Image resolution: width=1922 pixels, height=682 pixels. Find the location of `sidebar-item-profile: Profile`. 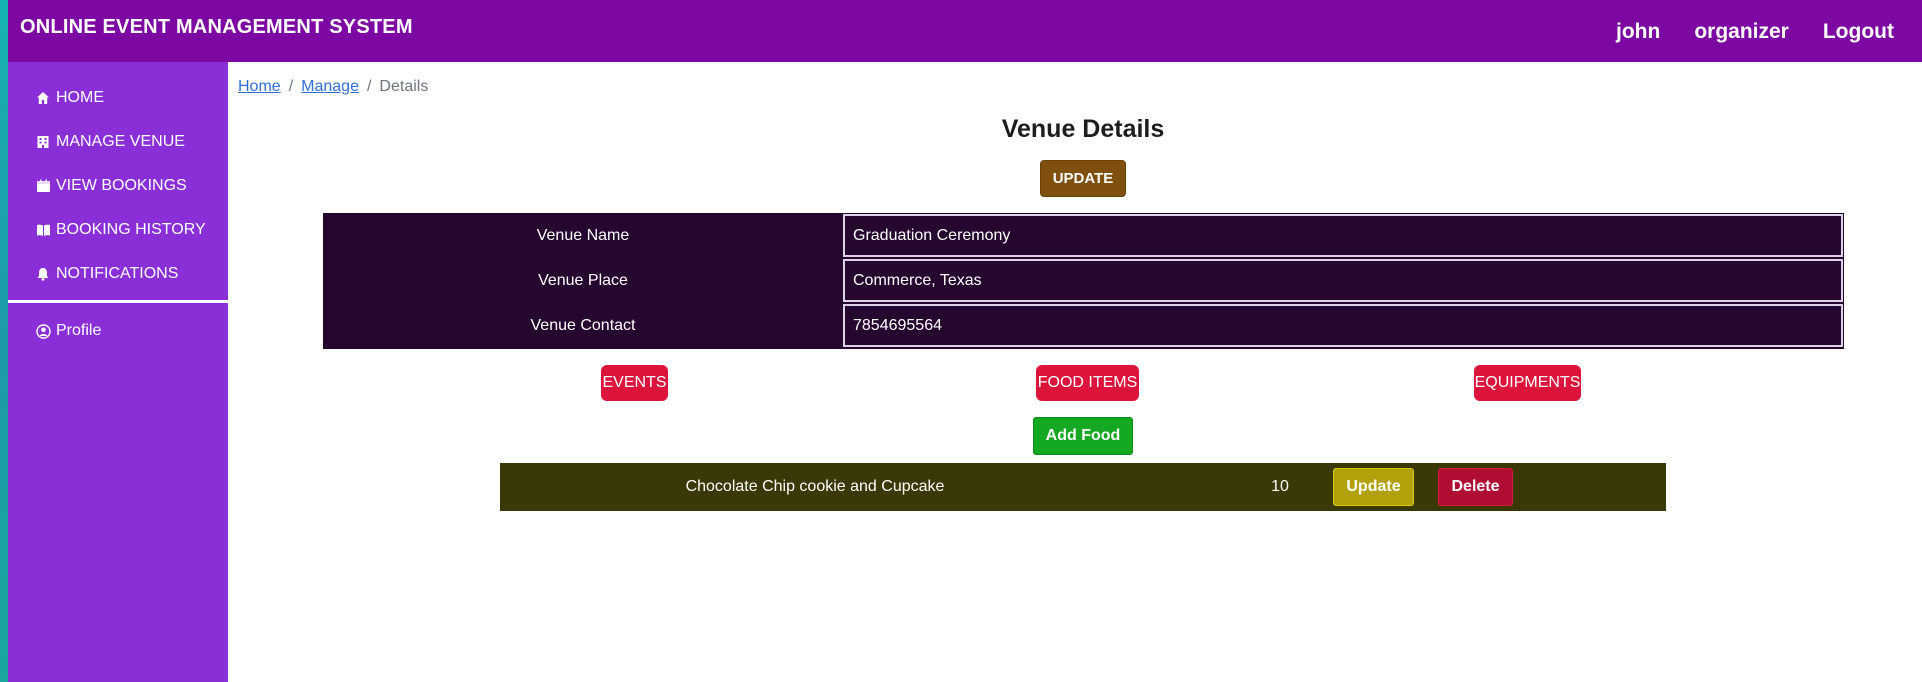

sidebar-item-profile: Profile is located at coordinates (118, 331).